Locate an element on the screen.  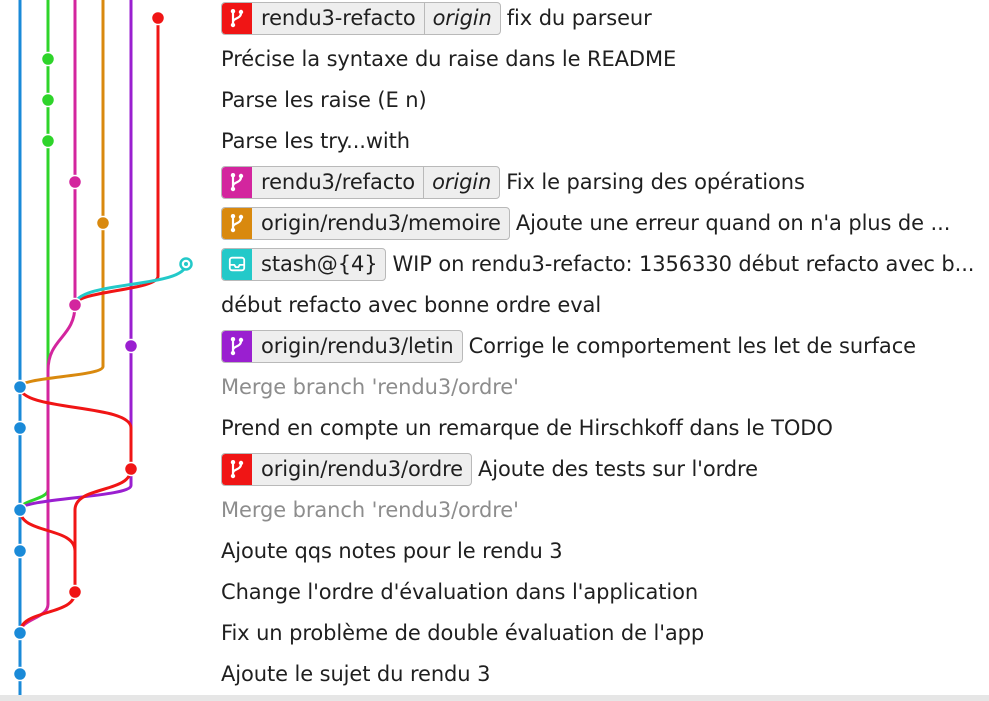
ref-name: rendu3/refacto is located at coordinates (338, 182).